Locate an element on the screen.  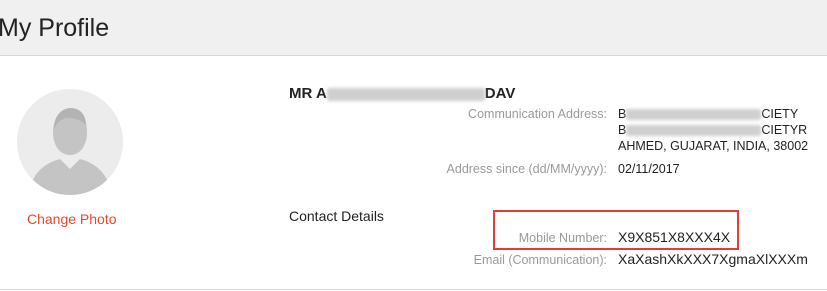
change-photo-link: Change Photo is located at coordinates (72, 219).